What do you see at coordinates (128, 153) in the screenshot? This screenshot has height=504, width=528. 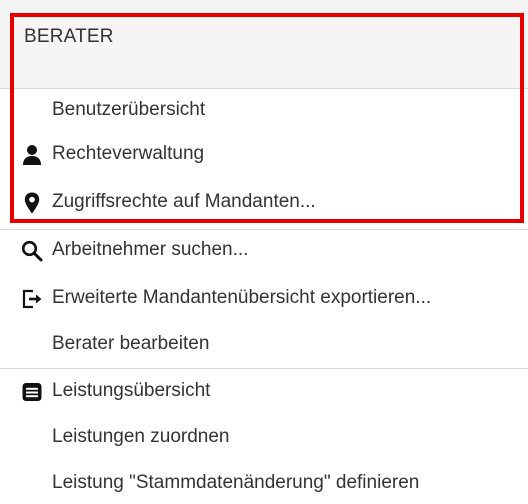 I see `menu-item-label: Rechteverwaltung` at bounding box center [128, 153].